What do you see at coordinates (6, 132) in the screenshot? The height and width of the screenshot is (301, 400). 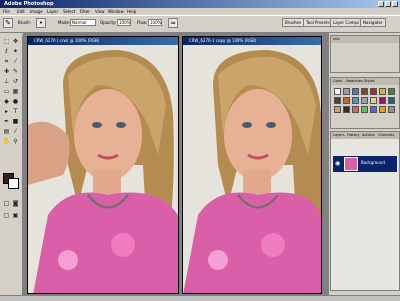 I see `notes-icon: ▤` at bounding box center [6, 132].